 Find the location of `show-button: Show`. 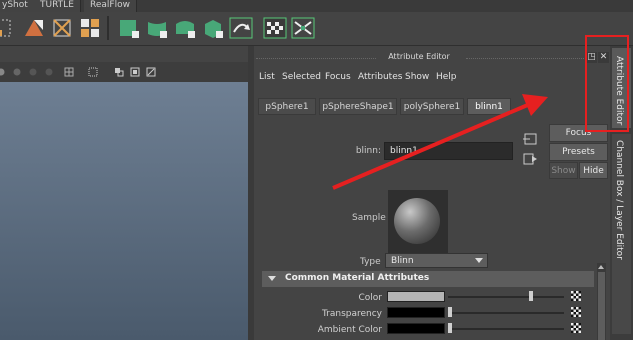

show-button: Show is located at coordinates (563, 170).